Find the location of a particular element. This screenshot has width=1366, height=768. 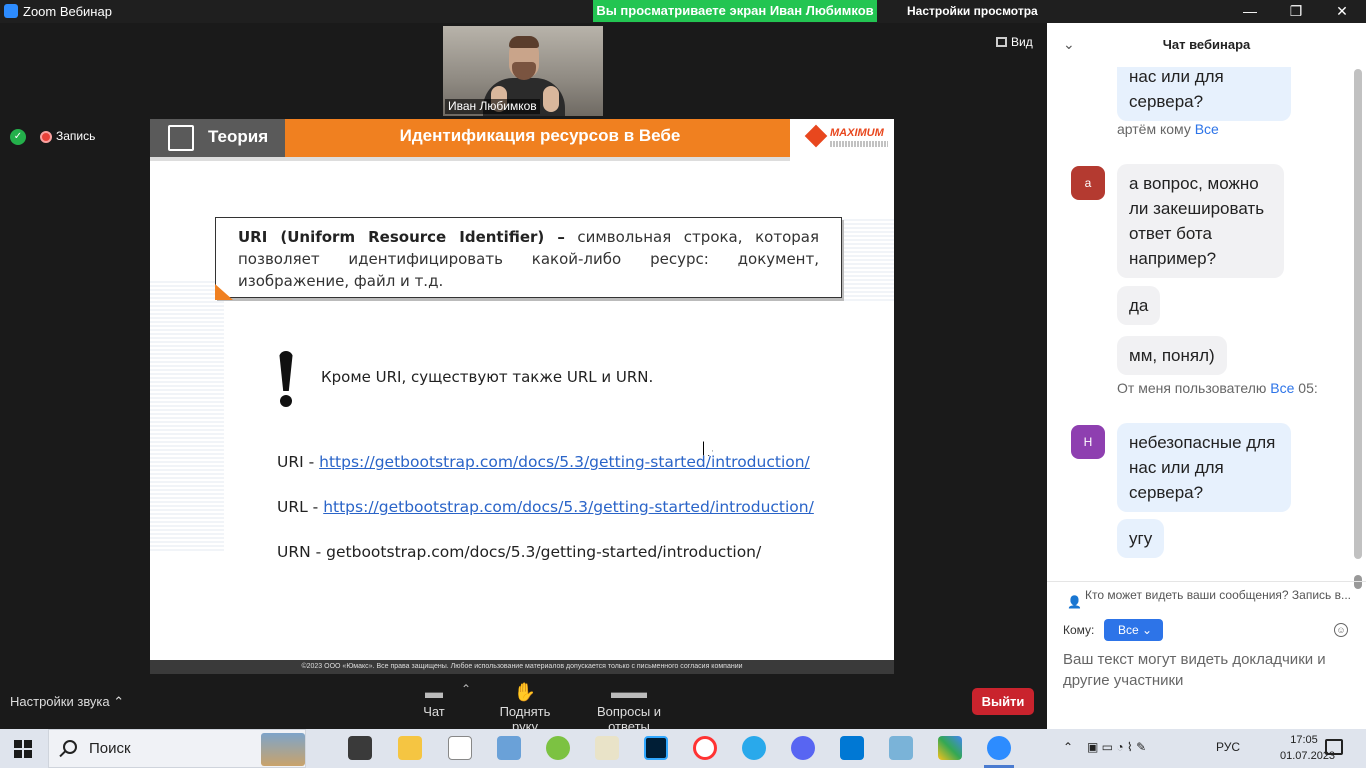

uri-prefix: URI - is located at coordinates (298, 462).